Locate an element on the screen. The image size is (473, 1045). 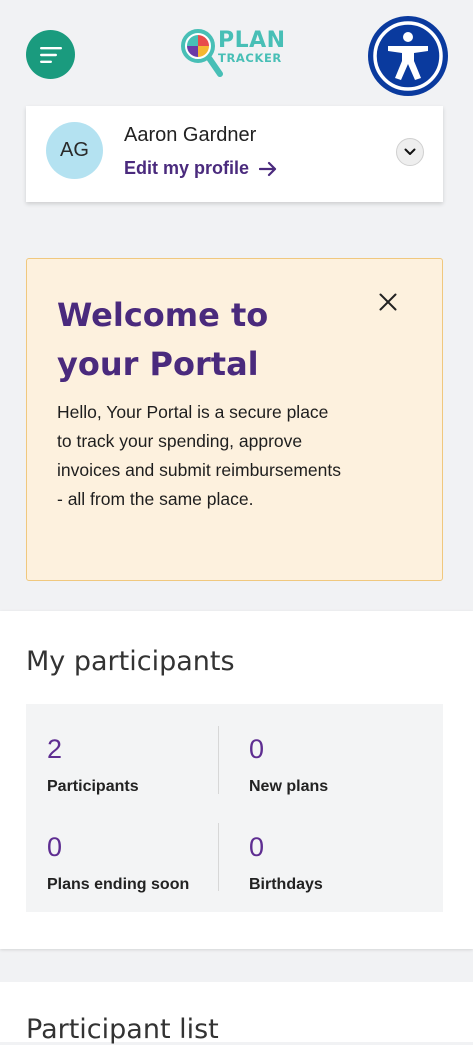
chevron-down-icon is located at coordinates (410, 151).